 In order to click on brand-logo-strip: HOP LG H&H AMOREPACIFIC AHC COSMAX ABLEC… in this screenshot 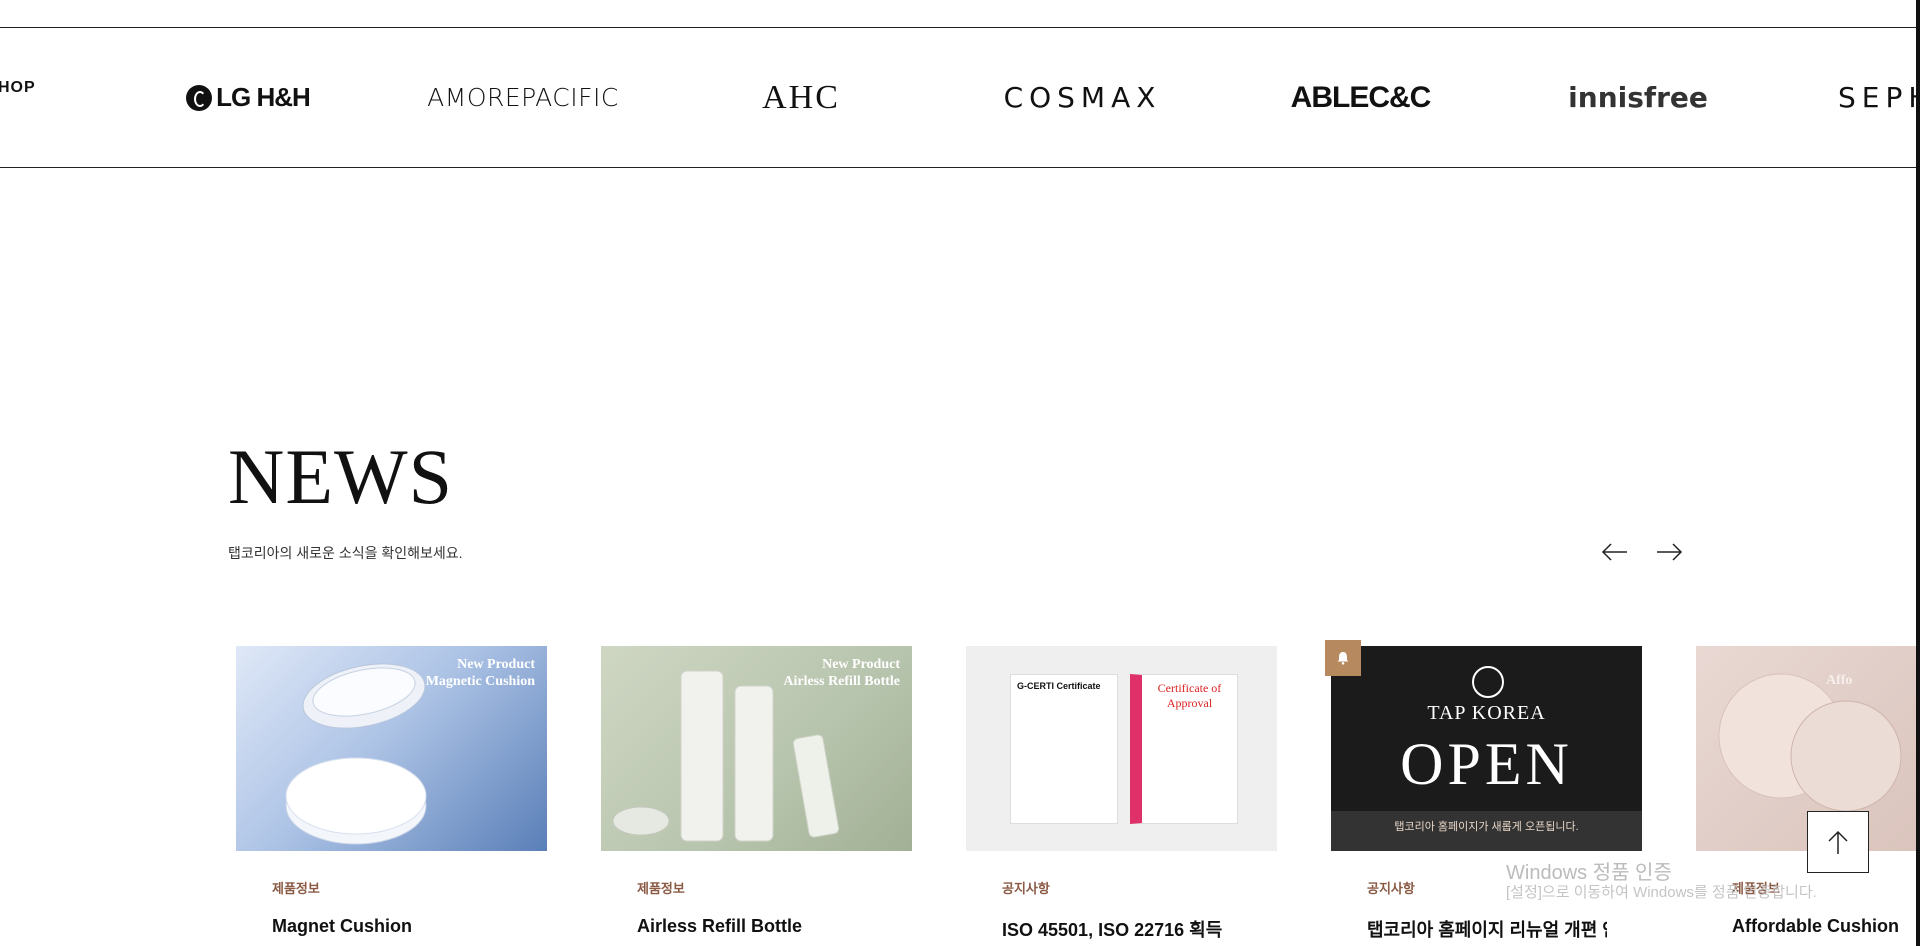, I will do `click(958, 97)`.